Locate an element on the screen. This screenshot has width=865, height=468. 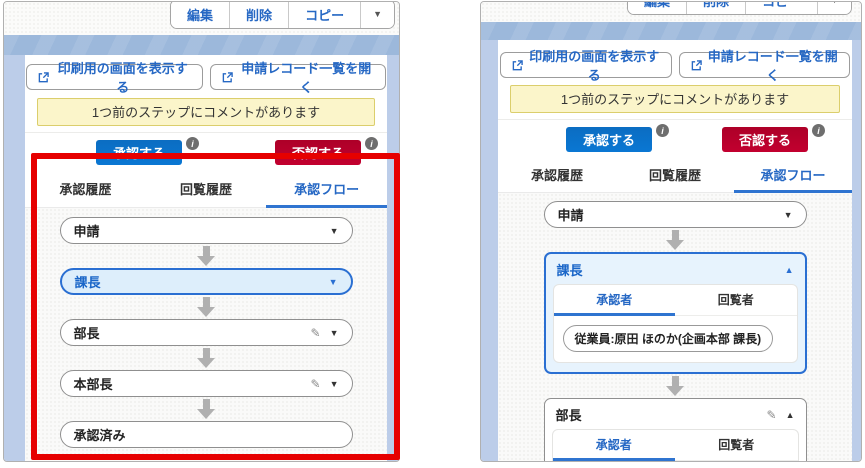
step-title: 部長 is located at coordinates (568, 415).